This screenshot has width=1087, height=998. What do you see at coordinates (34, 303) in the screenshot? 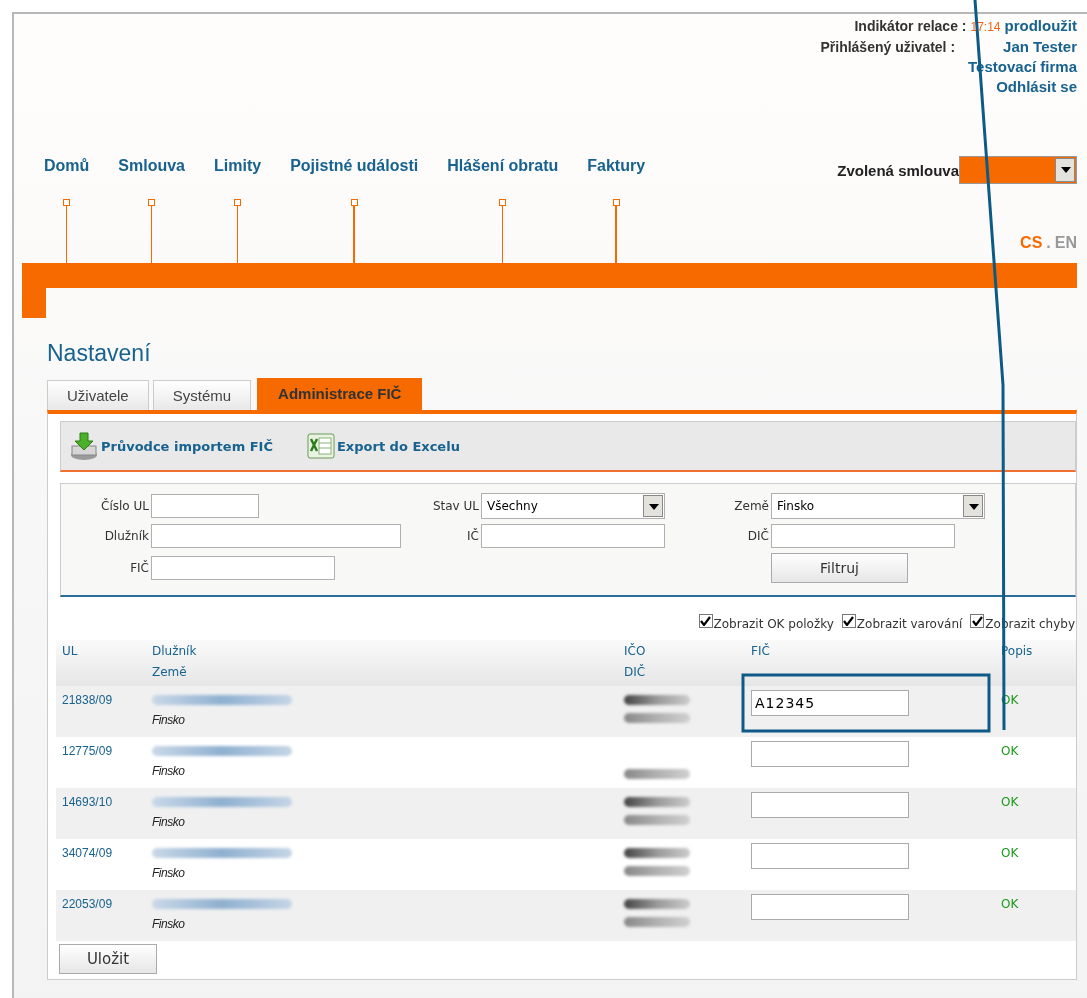
I see `header-bar-leg` at bounding box center [34, 303].